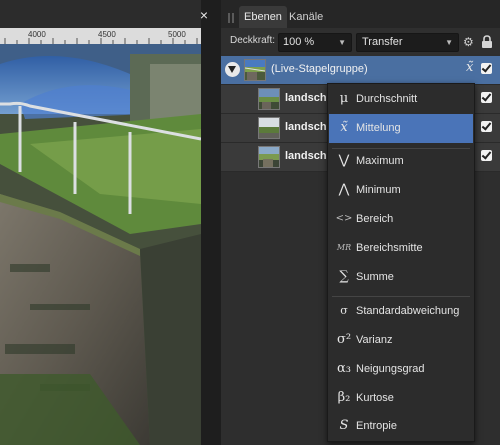 This screenshot has width=500, height=445. I want to click on minimum-icon: ⋀, so click(344, 189).